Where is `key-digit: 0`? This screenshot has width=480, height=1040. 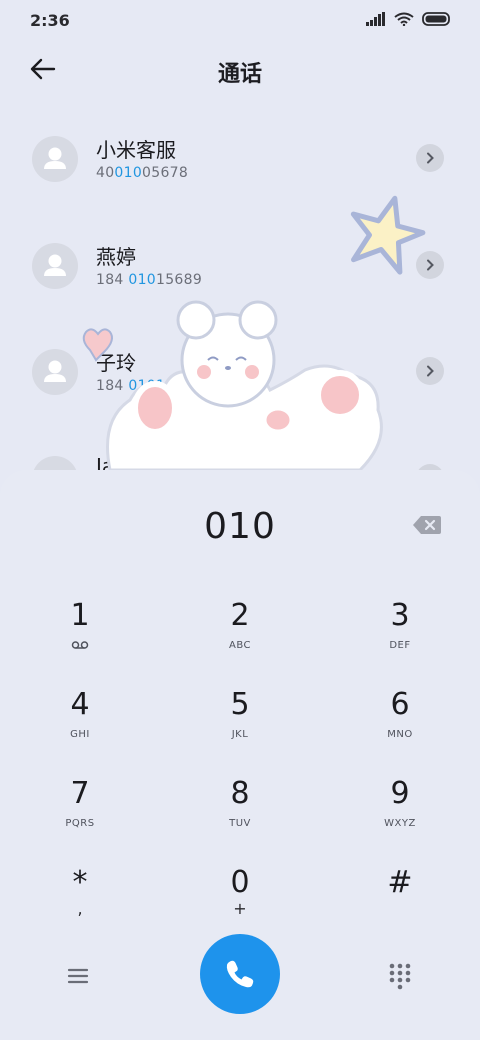 key-digit: 0 is located at coordinates (240, 882).